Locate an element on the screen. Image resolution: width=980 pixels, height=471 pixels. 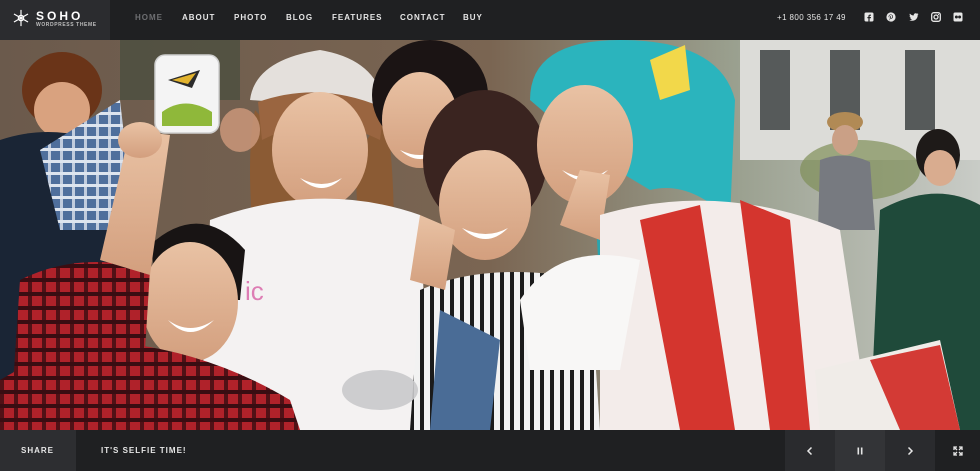
fullscreen-button is located at coordinates (957, 450).